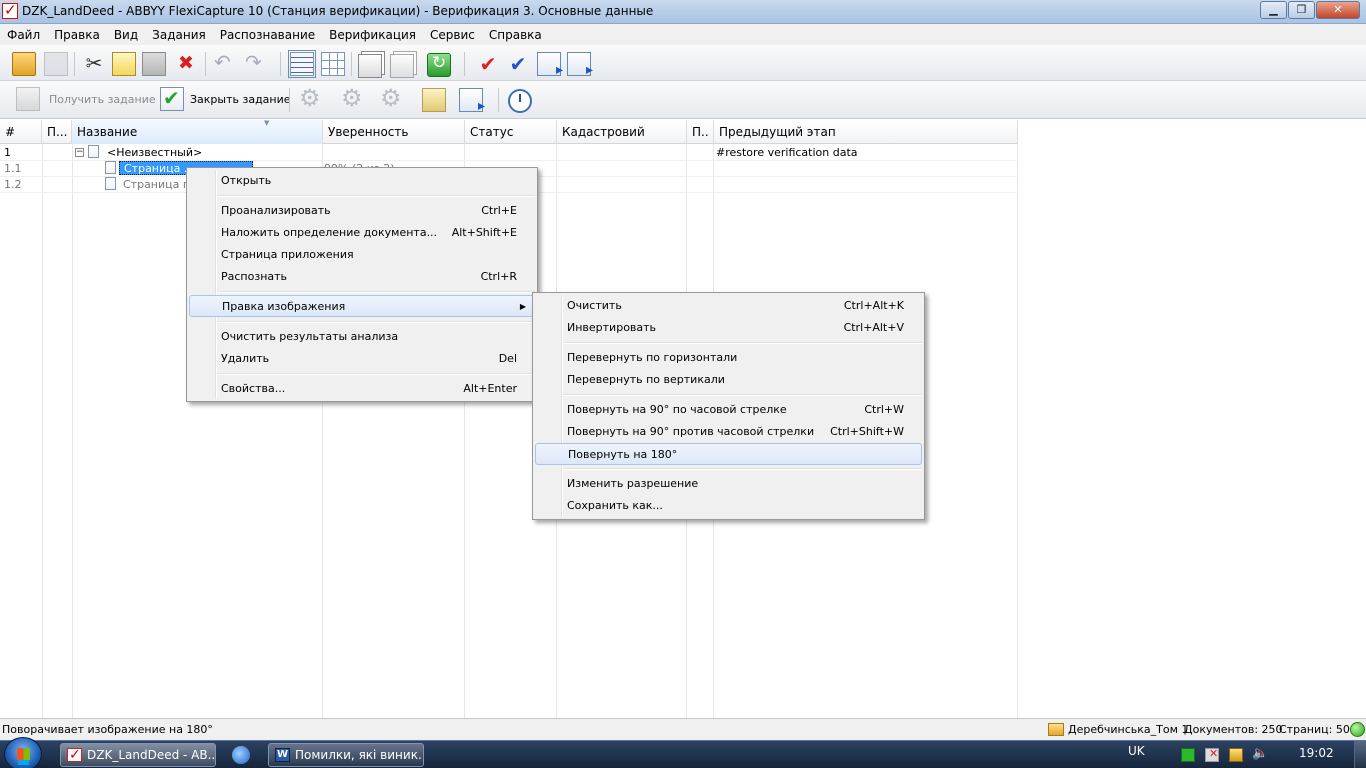 This screenshot has width=1366, height=768. I want to click on send-icon, so click(472, 101).